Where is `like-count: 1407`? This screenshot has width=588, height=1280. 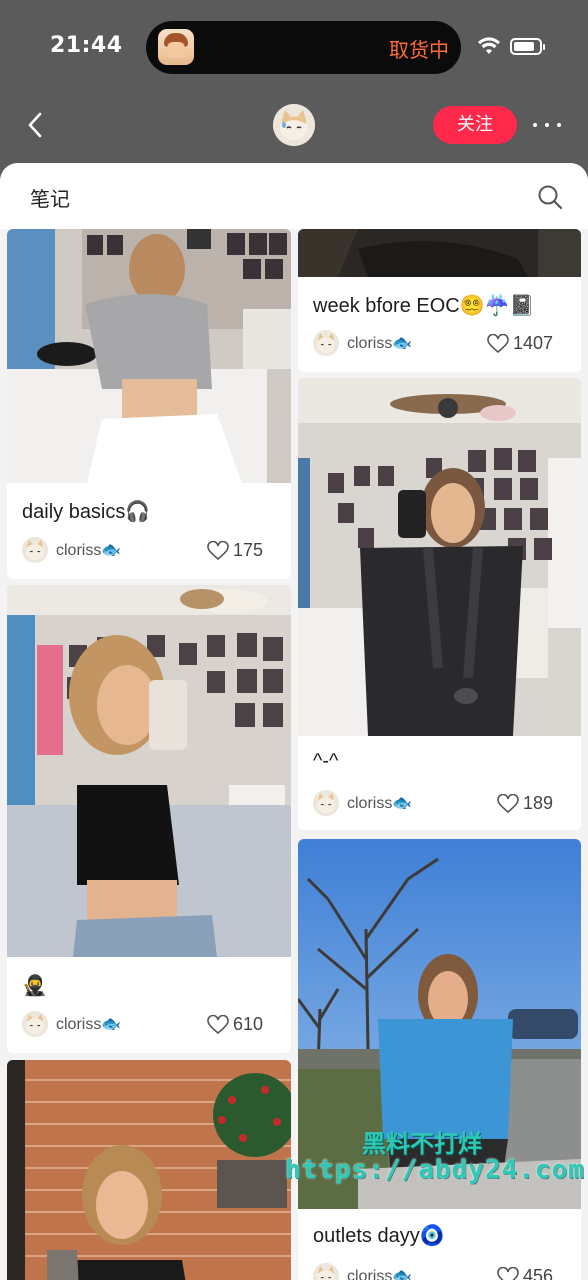 like-count: 1407 is located at coordinates (533, 343).